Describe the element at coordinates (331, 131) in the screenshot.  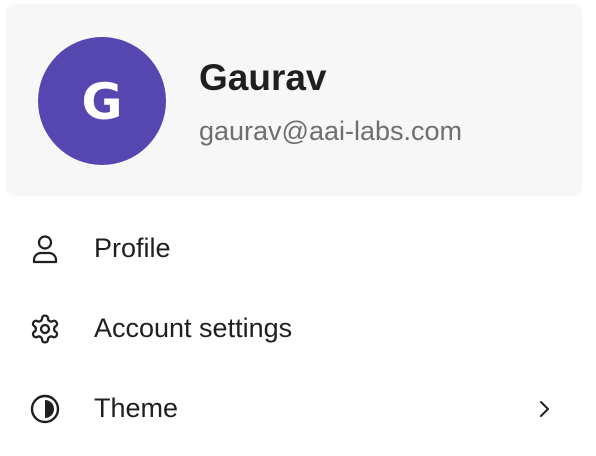
I see `user-email: gaurav@aai-labs.com` at that location.